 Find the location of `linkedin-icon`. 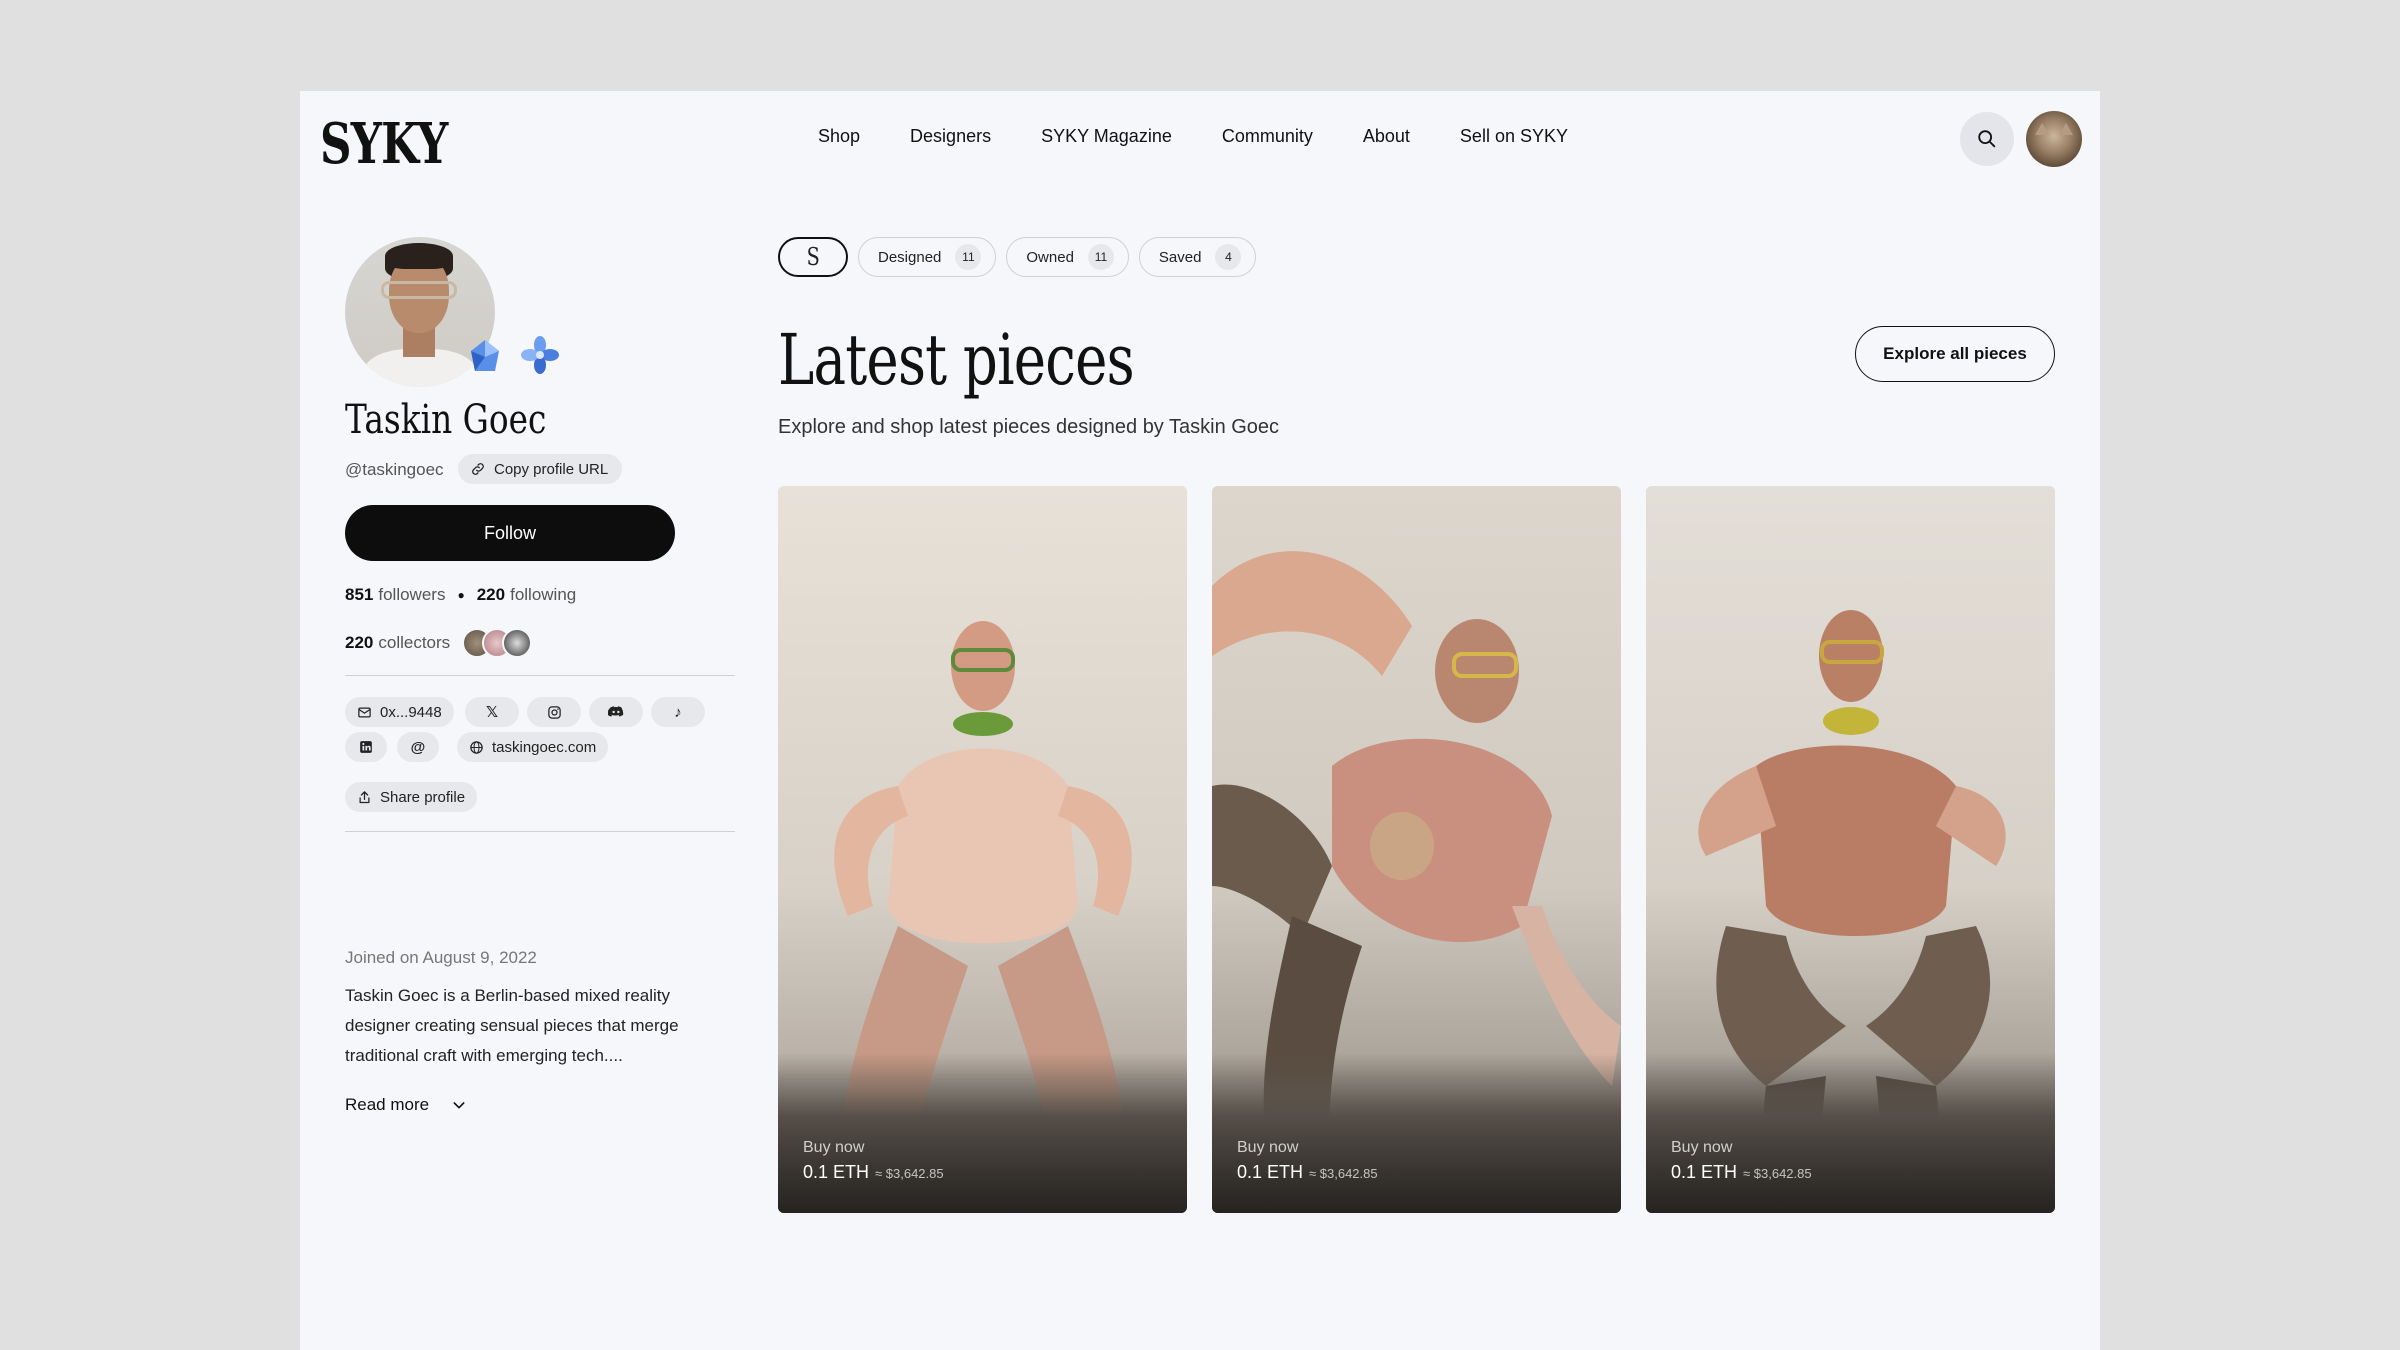

linkedin-icon is located at coordinates (366, 747).